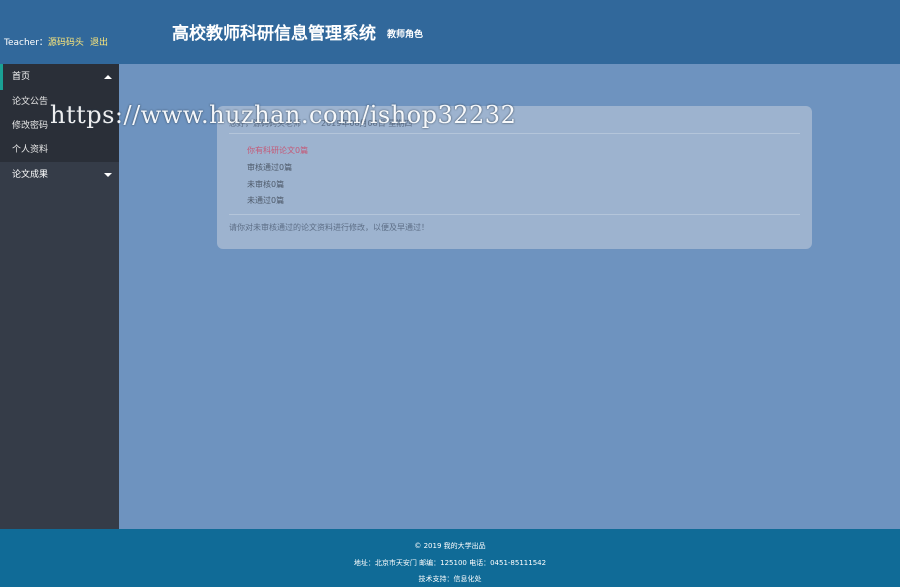 This screenshot has height=587, width=900. Describe the element at coordinates (66, 43) in the screenshot. I see `user-name: 源码码头` at that location.